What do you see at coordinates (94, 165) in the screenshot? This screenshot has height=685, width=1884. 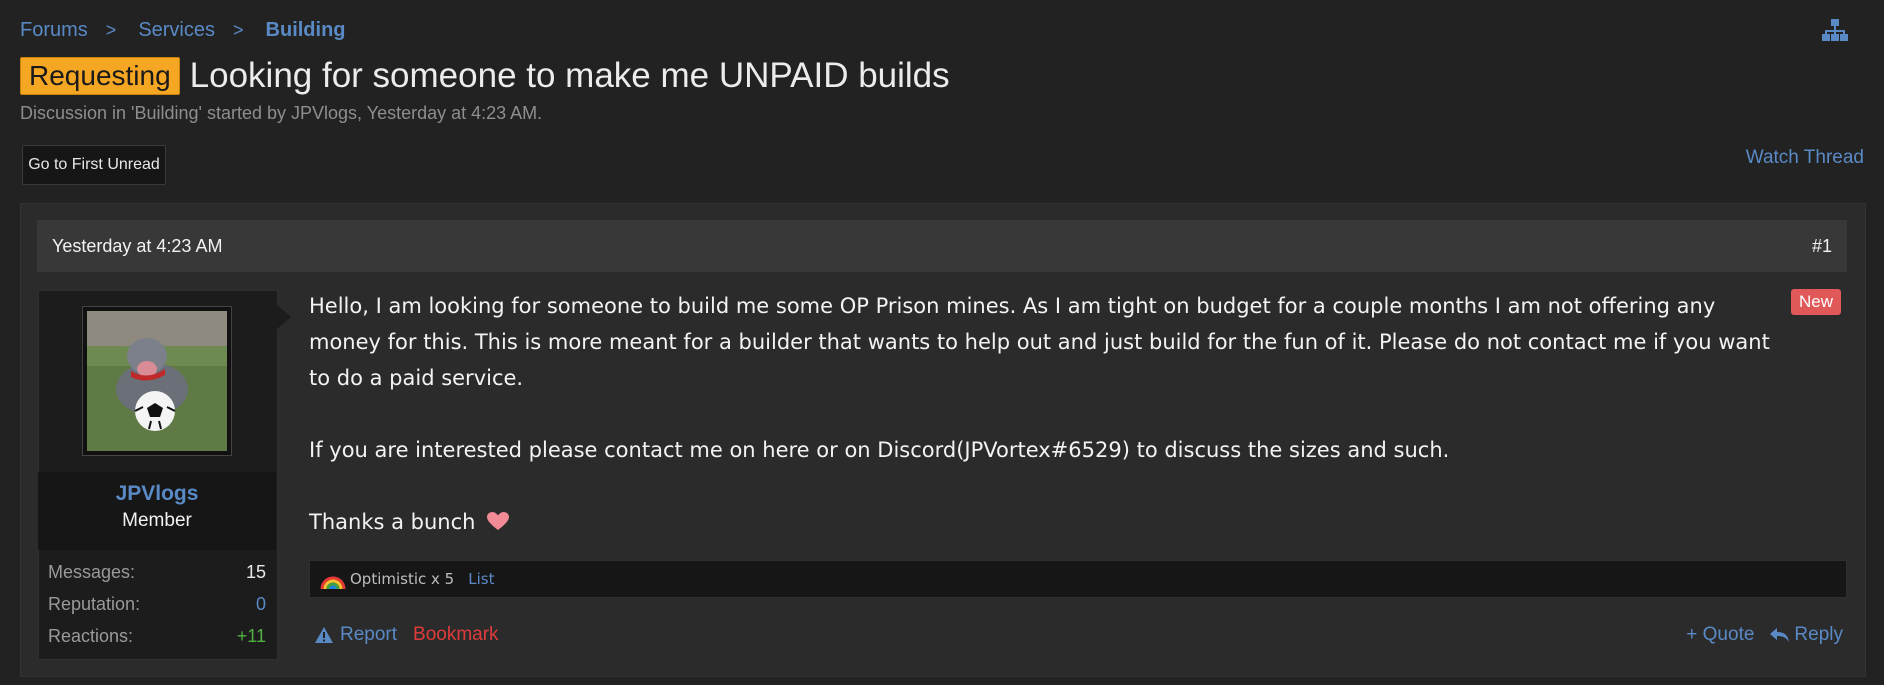 I see `go-to-first-unread-button: Go to First Unread` at bounding box center [94, 165].